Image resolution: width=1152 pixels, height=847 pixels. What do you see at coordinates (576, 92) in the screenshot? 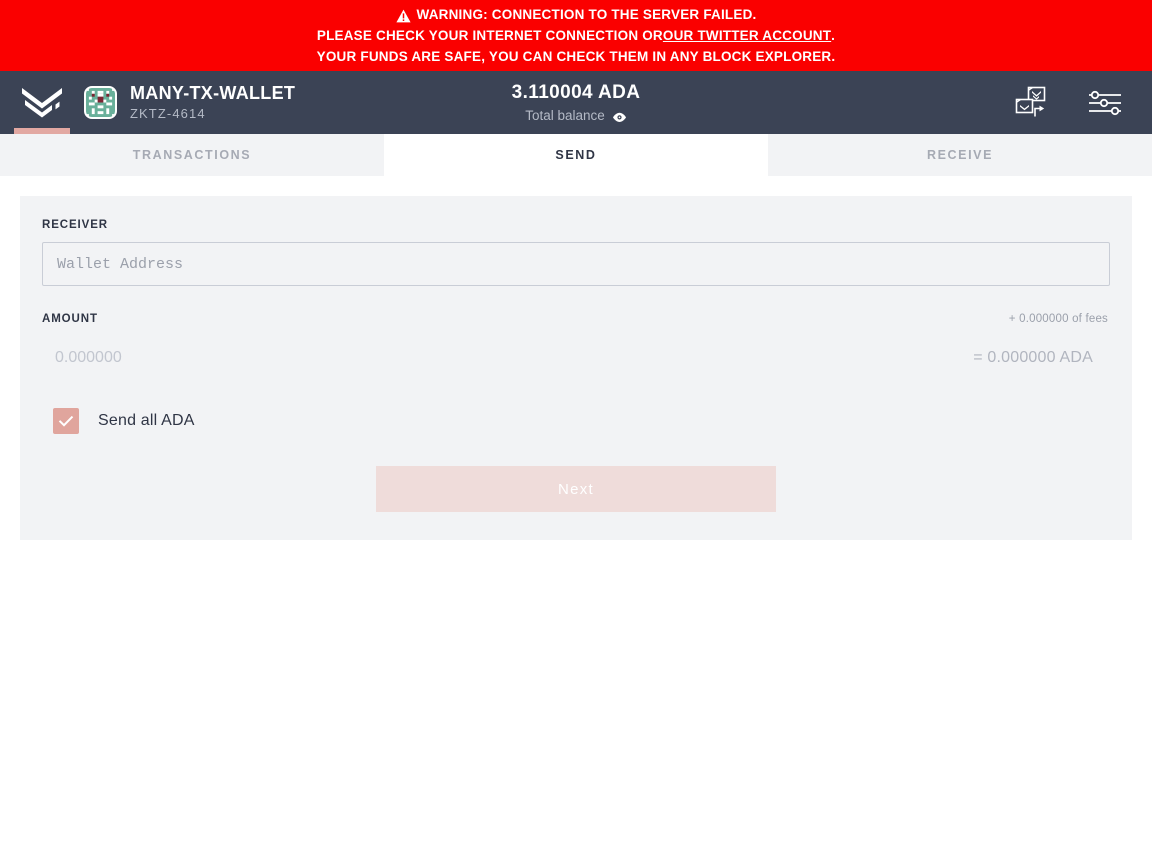
I see `total-balance-amount: 3.110004 ADA` at bounding box center [576, 92].